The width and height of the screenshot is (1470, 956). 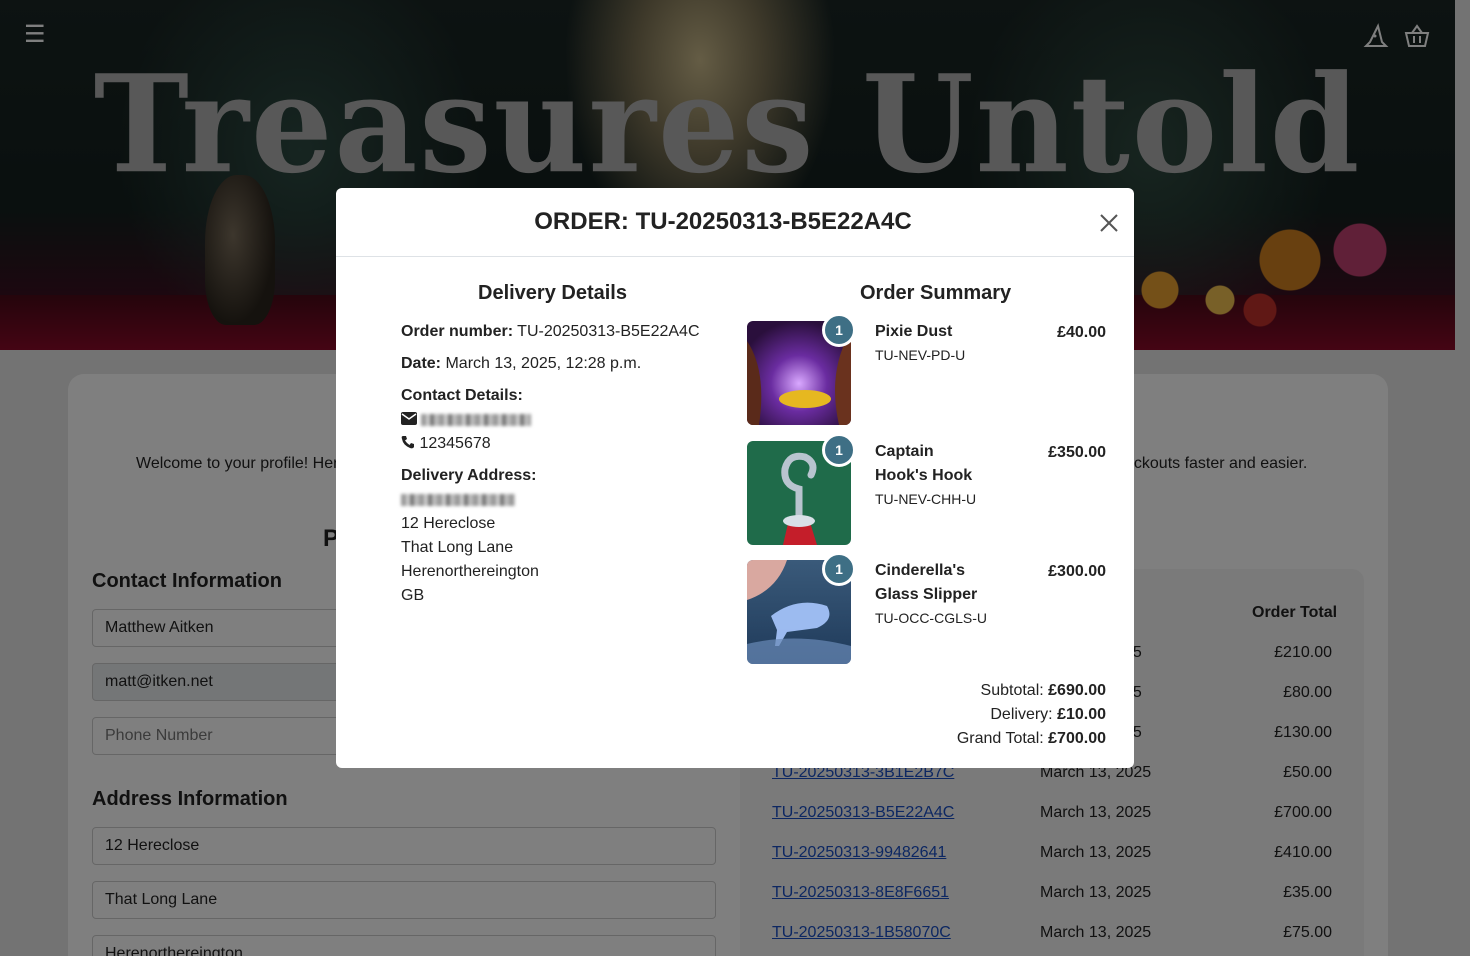 I want to click on order-number-line: Order number: TU-20250313-B5E22A4C, so click(x=550, y=332).